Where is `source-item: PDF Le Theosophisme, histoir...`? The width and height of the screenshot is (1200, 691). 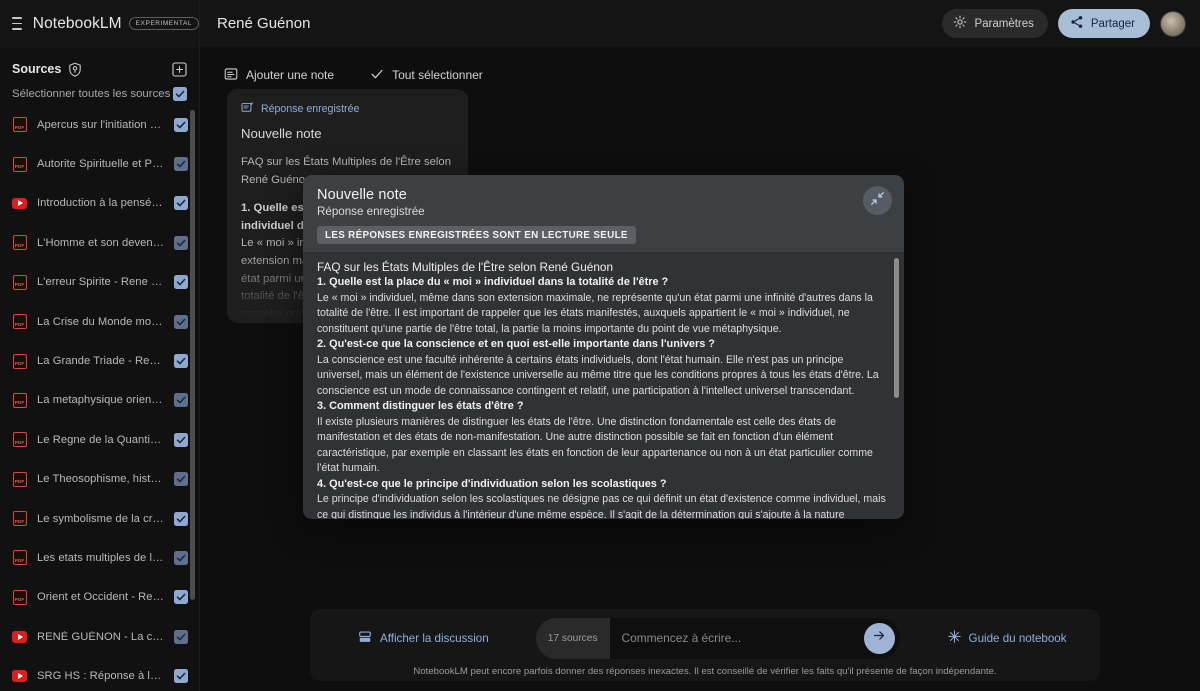
source-item: PDF Le Theosophisme, histoir... is located at coordinates (99, 479).